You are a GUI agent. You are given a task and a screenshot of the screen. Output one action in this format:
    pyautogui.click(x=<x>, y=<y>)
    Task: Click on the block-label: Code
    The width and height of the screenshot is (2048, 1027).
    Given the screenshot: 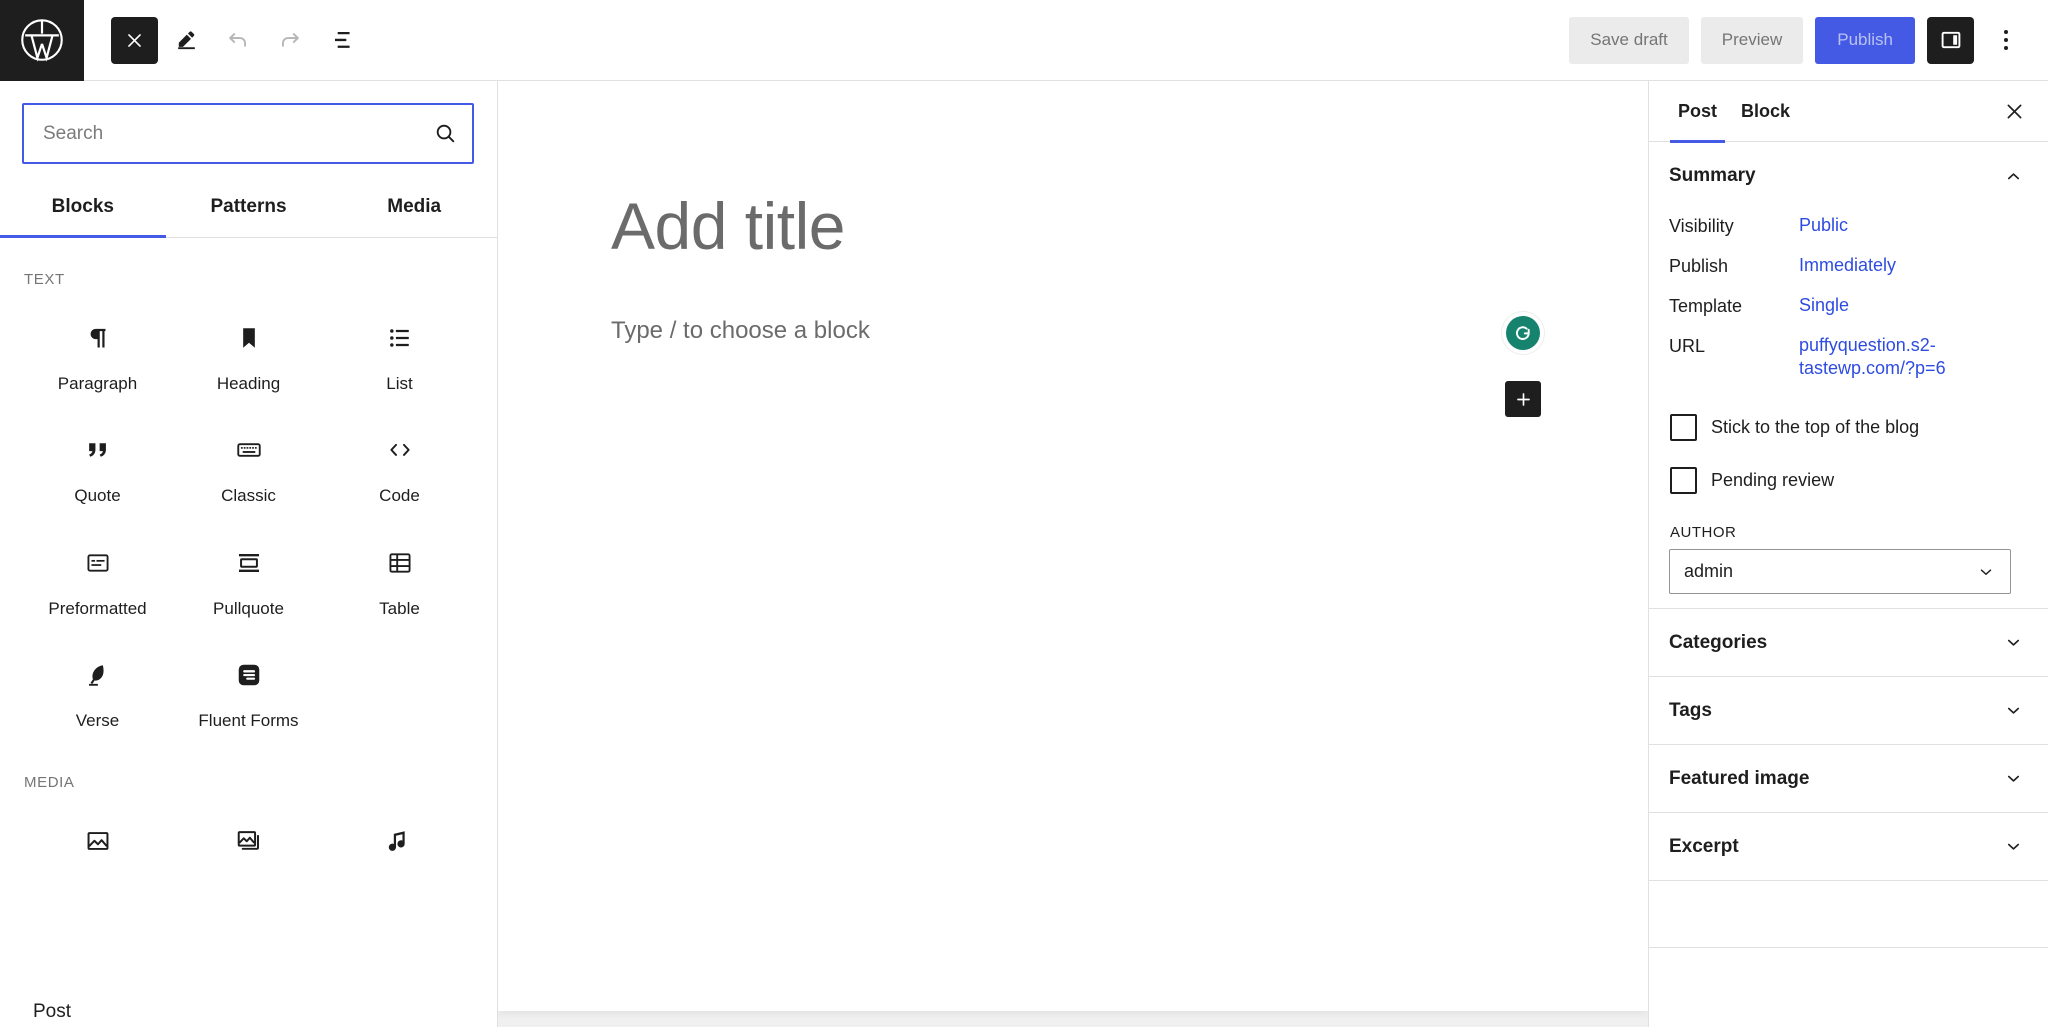 What is the action you would take?
    pyautogui.click(x=399, y=496)
    